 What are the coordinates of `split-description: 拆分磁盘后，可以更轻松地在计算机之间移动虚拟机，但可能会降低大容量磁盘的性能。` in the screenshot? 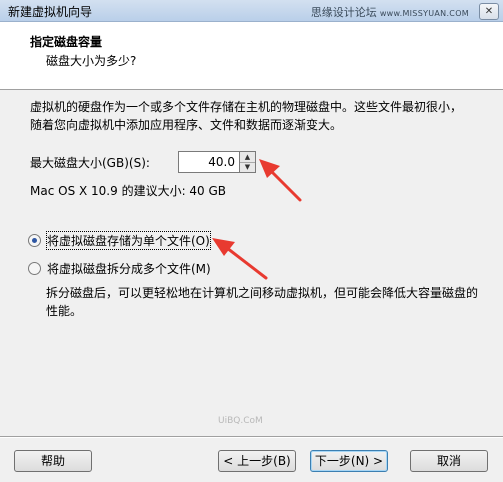 It's located at (262, 302).